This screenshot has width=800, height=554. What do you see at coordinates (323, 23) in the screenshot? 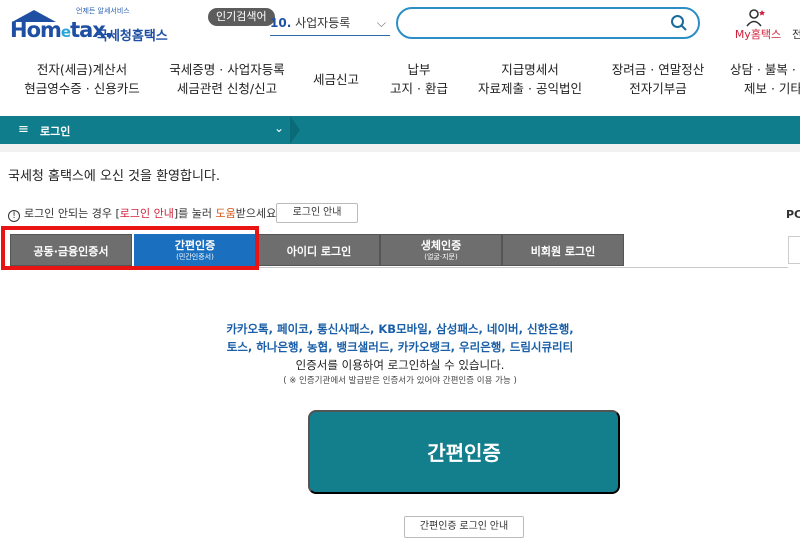
I see `popular-search-term: 사업자등록` at bounding box center [323, 23].